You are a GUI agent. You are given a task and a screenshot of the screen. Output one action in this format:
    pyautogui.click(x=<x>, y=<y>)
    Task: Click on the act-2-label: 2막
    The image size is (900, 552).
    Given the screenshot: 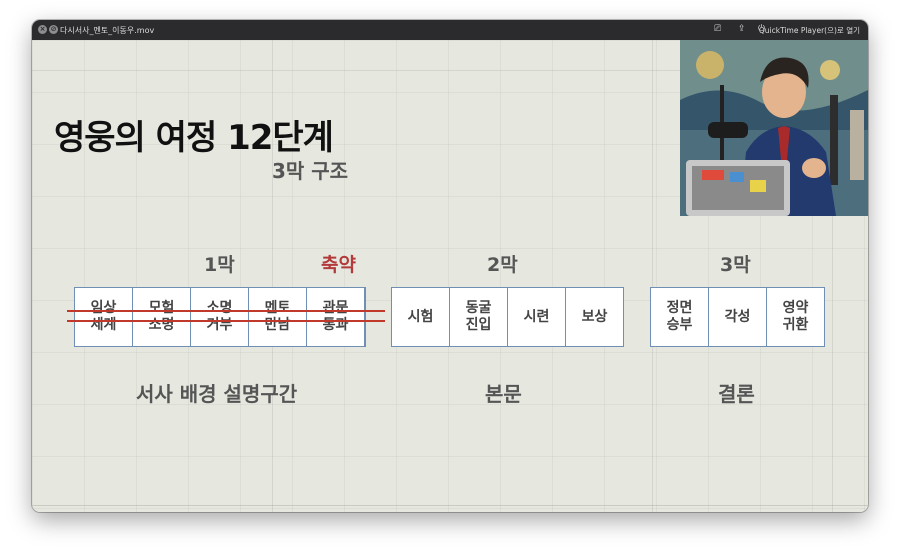 What is the action you would take?
    pyautogui.click(x=502, y=265)
    